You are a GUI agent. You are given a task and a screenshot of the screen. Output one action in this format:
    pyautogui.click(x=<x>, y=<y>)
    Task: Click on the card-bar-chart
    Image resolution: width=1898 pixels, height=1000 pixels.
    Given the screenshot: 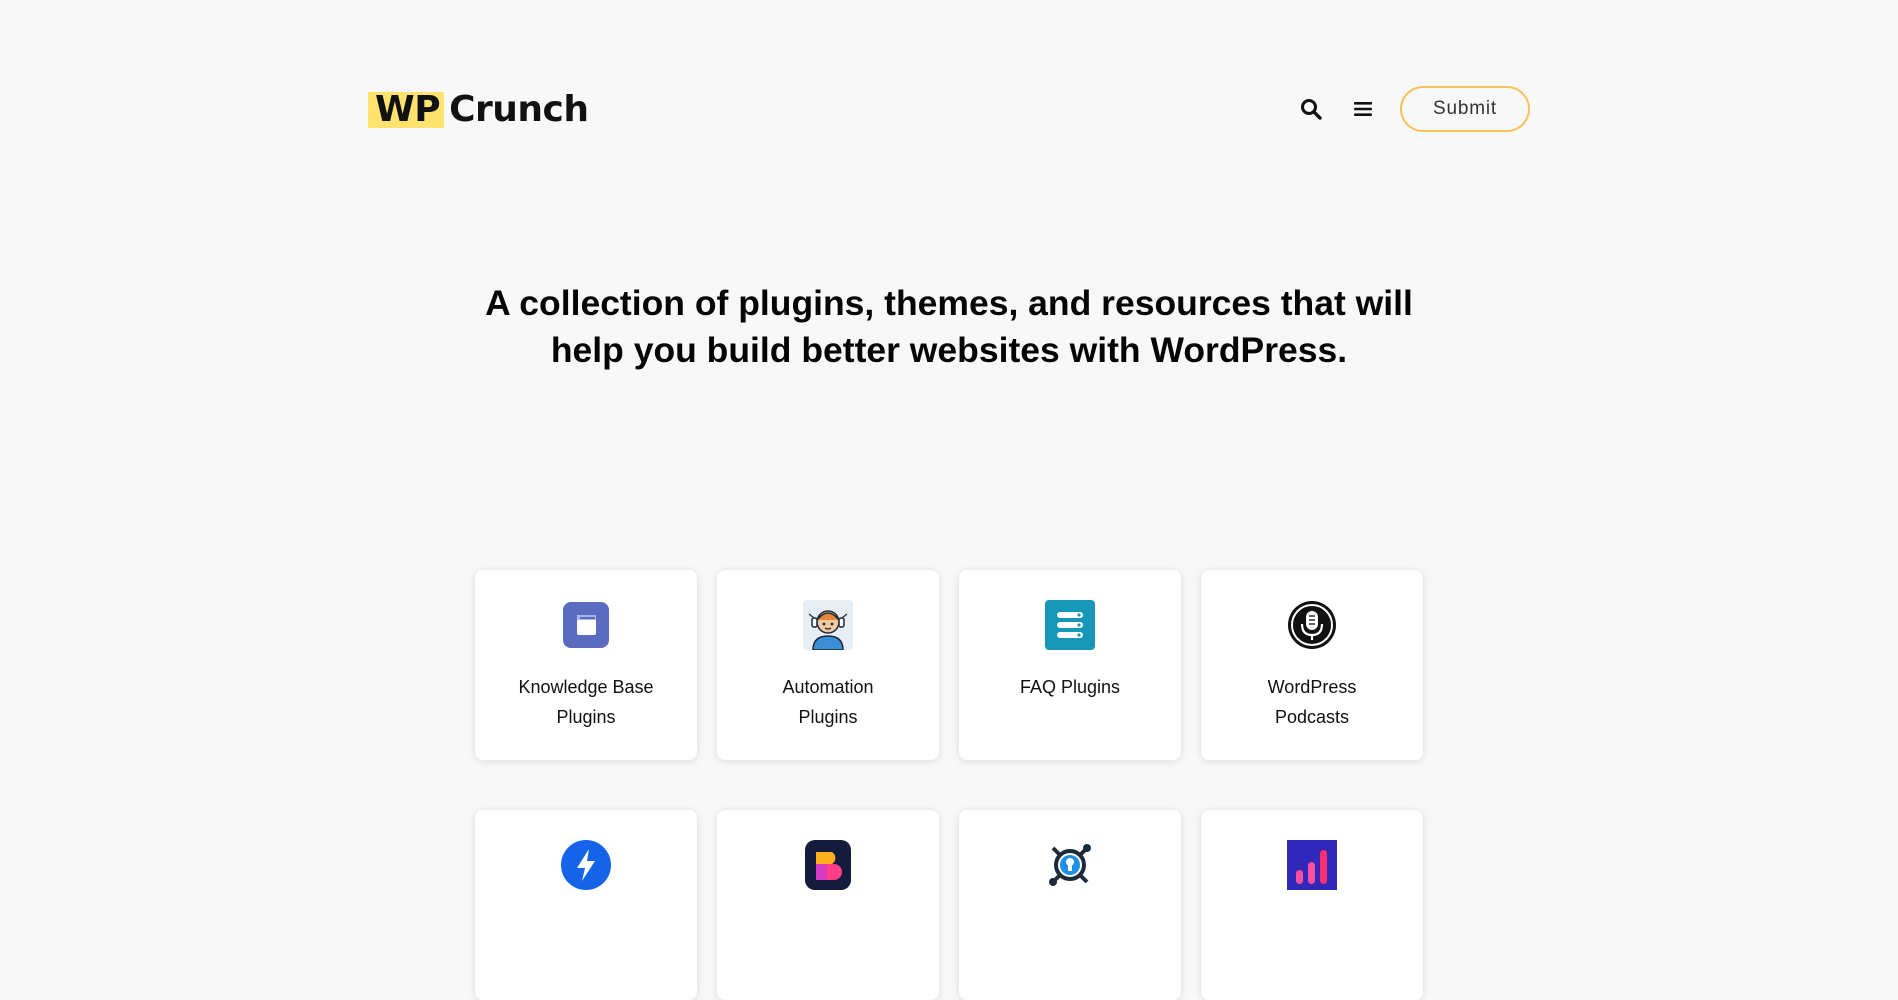 What is the action you would take?
    pyautogui.click(x=1312, y=905)
    